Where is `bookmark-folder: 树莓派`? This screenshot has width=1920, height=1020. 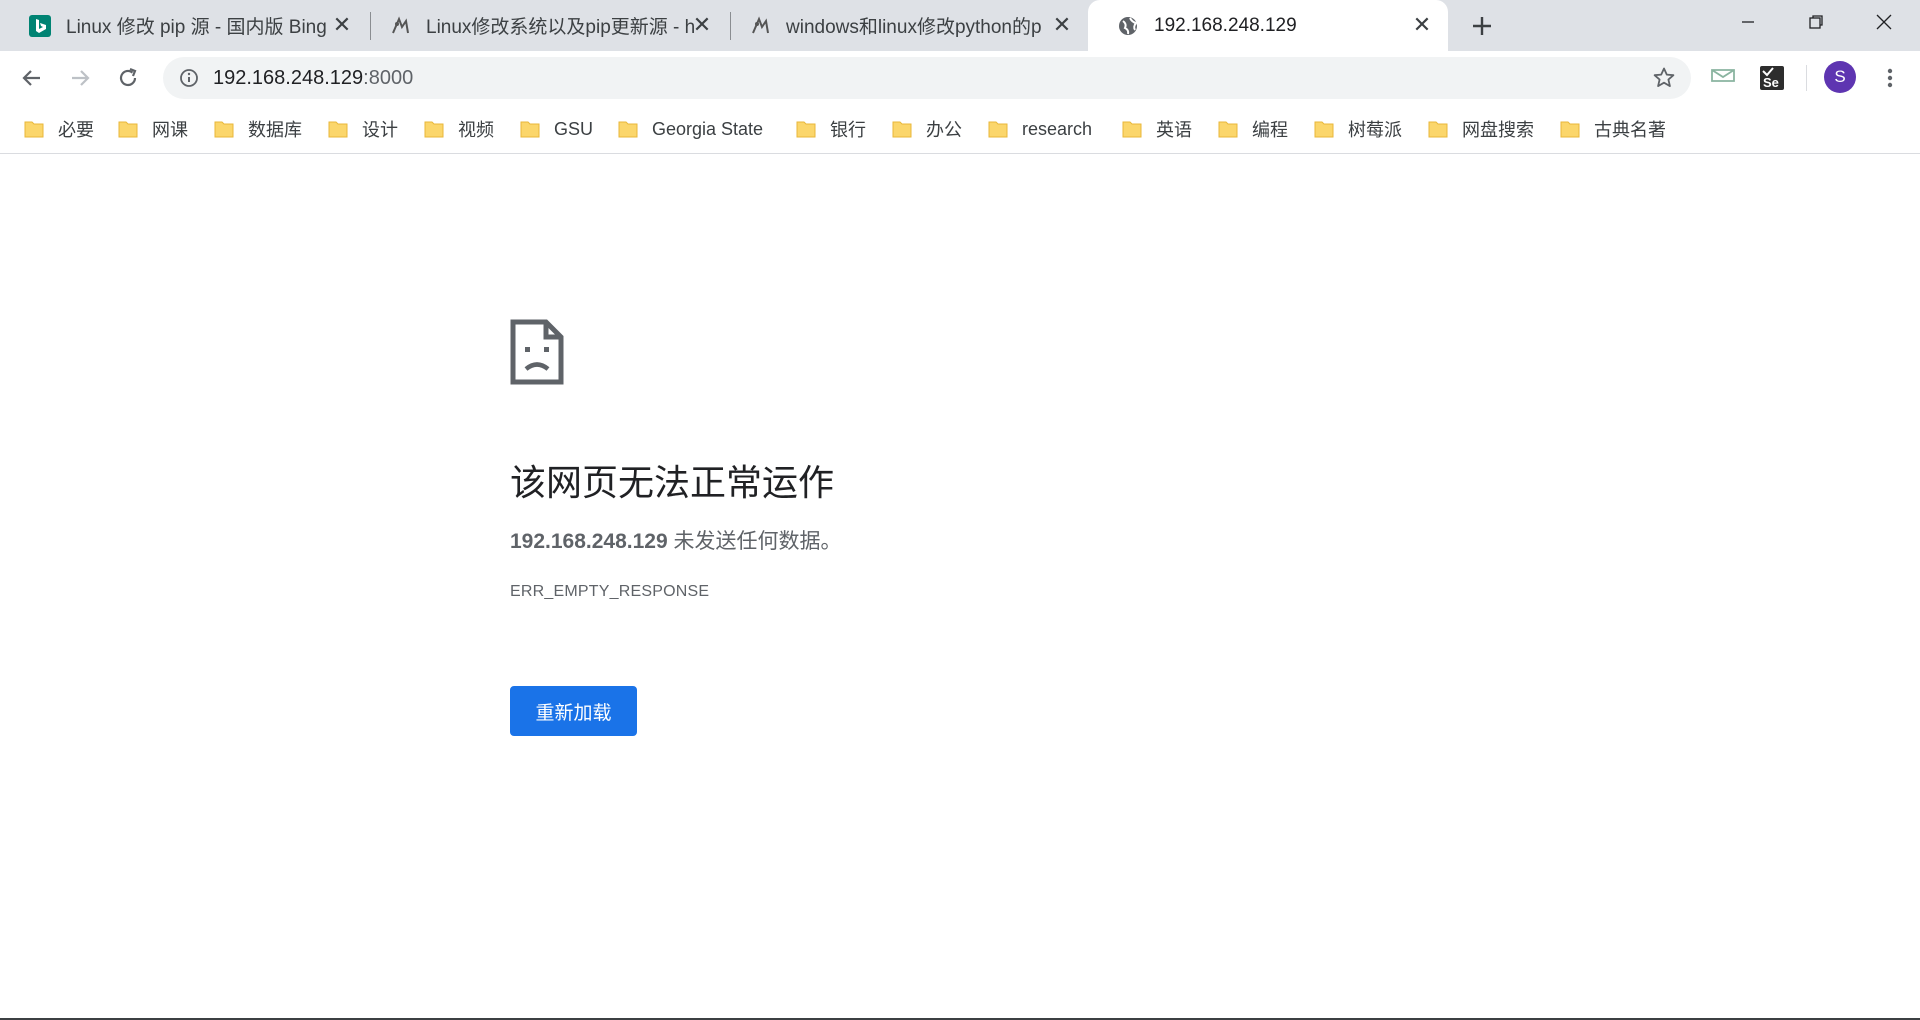
bookmark-folder: 树莓派 is located at coordinates (1358, 129).